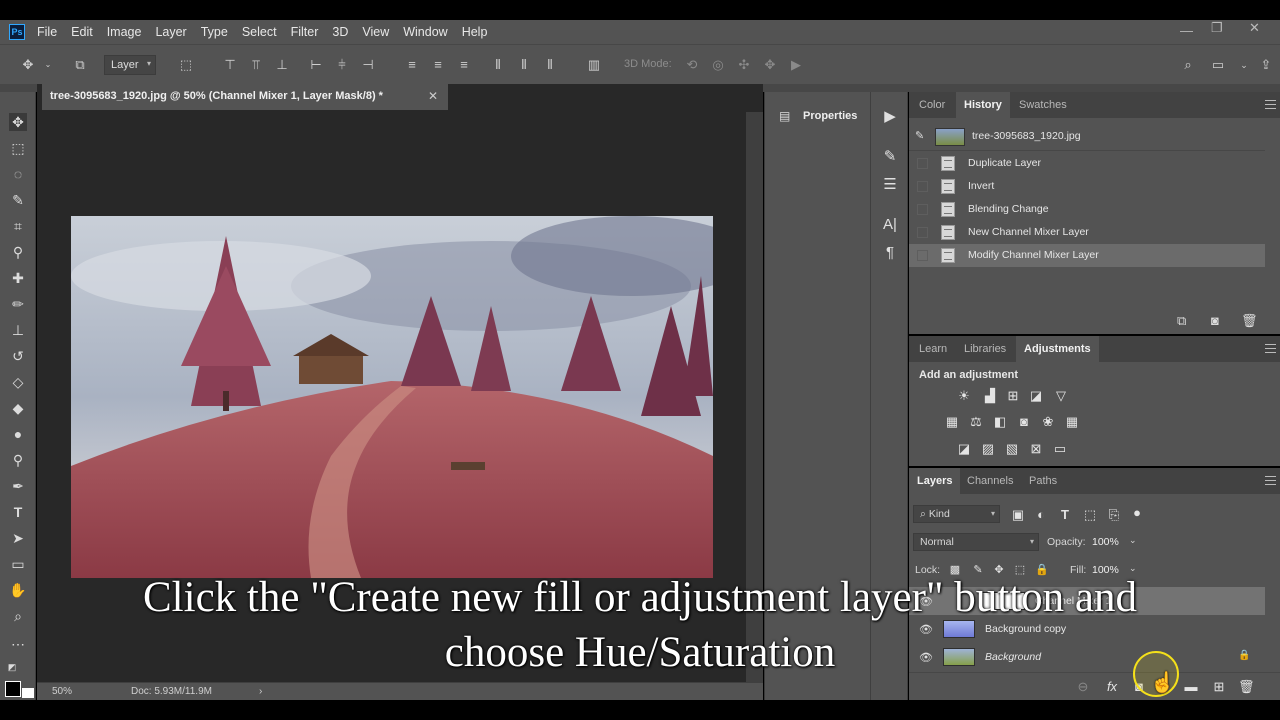  I want to click on photo-filter-icon: ◙, so click(1024, 422).